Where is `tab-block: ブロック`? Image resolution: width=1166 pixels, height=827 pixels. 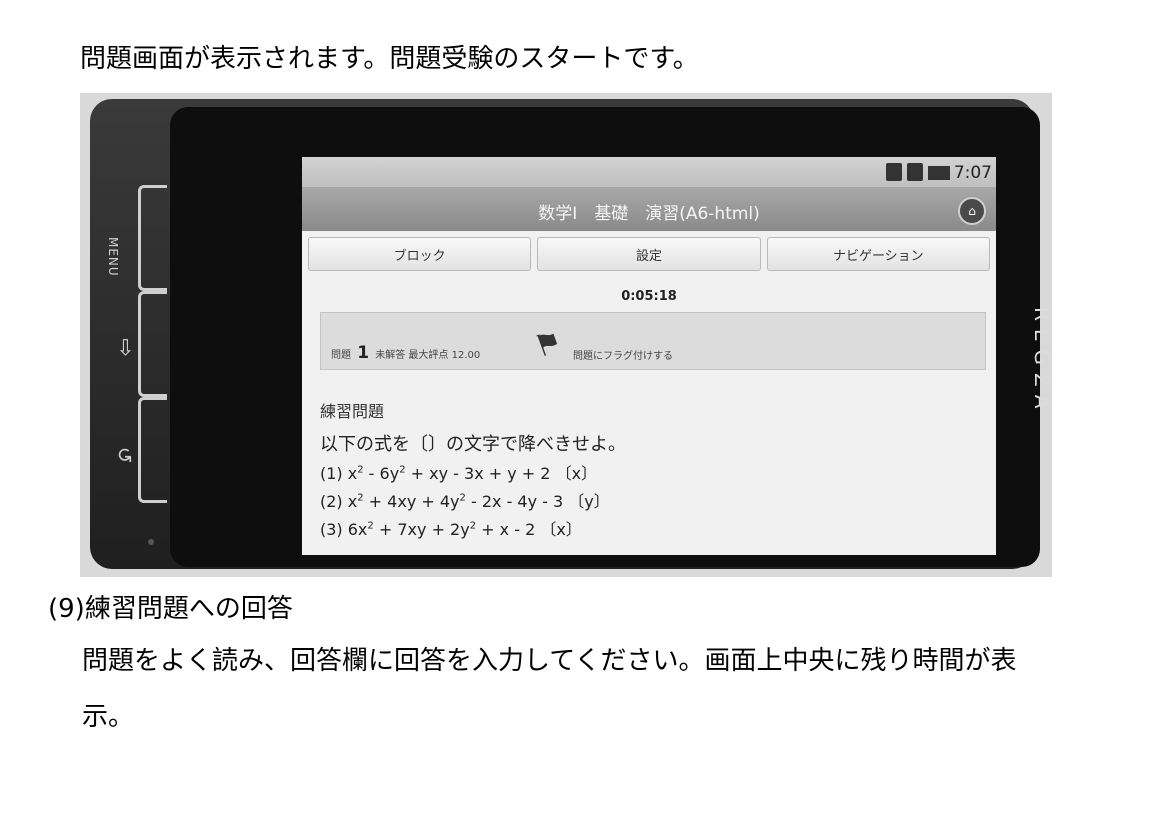 tab-block: ブロック is located at coordinates (420, 254).